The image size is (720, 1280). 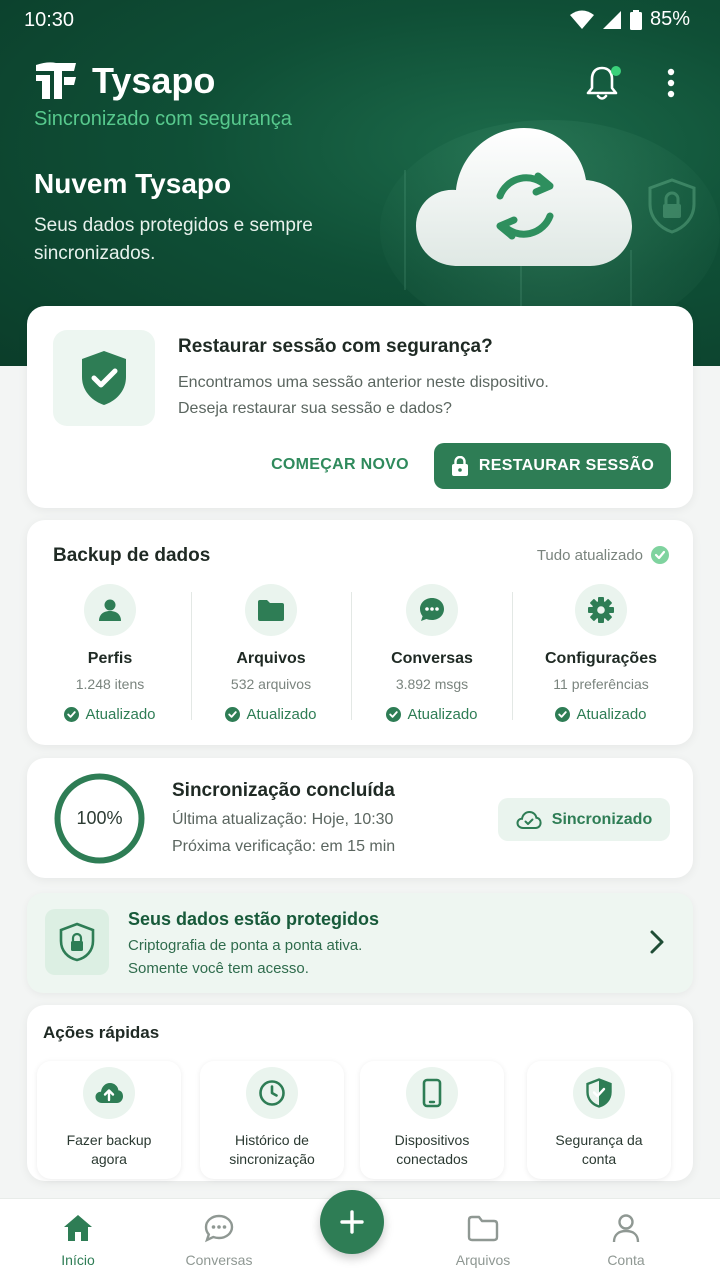 What do you see at coordinates (154, 80) in the screenshot?
I see `app-name: Tysapo` at bounding box center [154, 80].